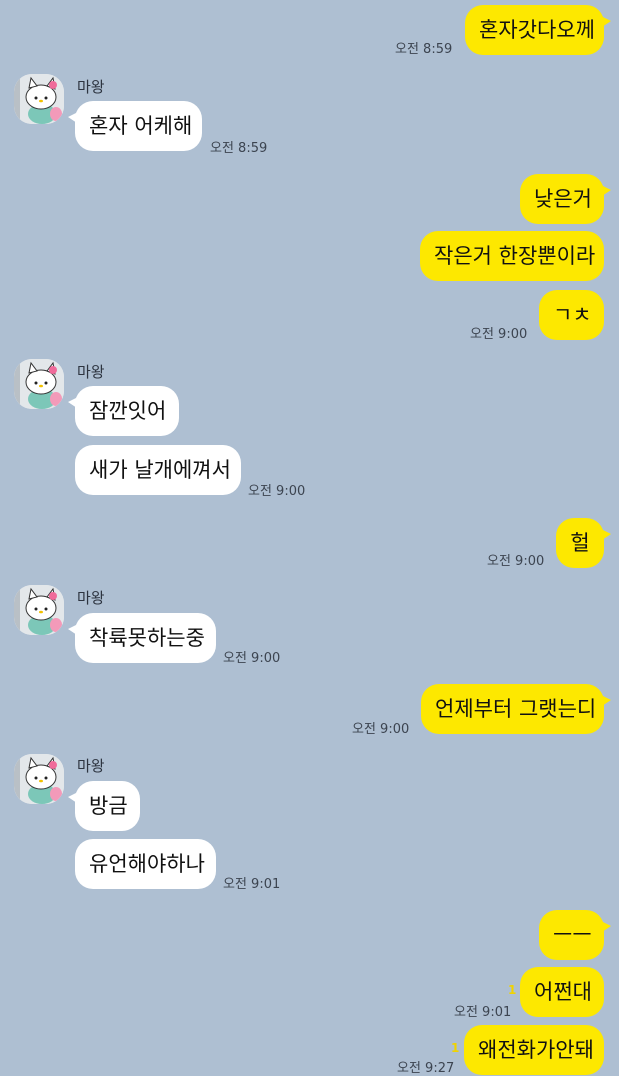 The height and width of the screenshot is (1076, 619). Describe the element at coordinates (123, 411) in the screenshot. I see `their-message-bubble: 잠깐잇어` at that location.